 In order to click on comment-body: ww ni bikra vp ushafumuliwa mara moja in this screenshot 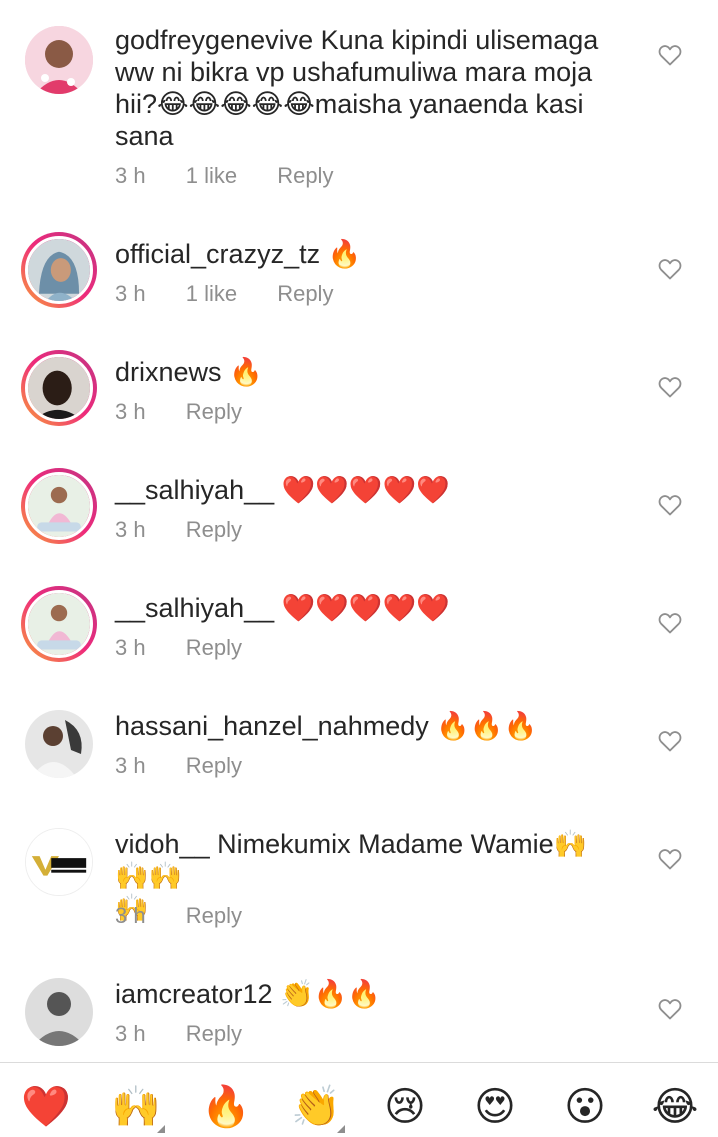, I will do `click(354, 72)`.